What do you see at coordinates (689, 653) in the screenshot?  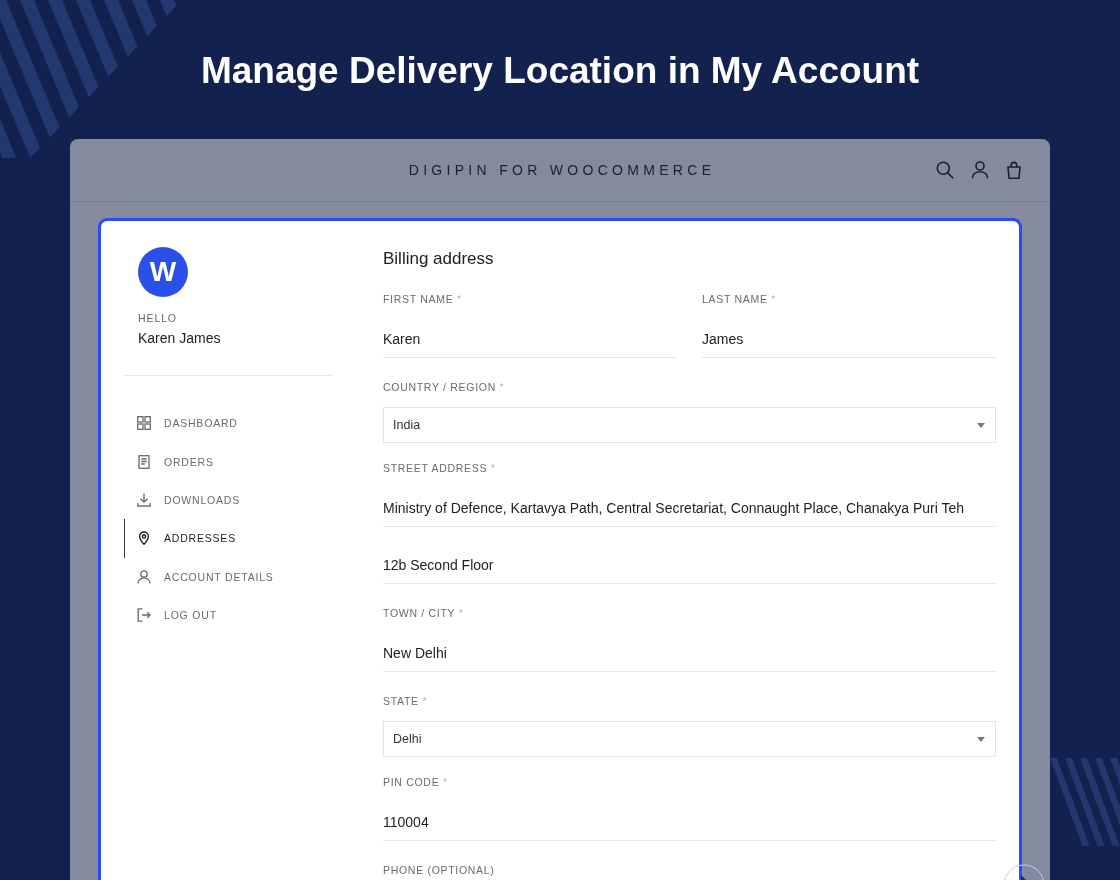 I see `text-field: New Delhi` at bounding box center [689, 653].